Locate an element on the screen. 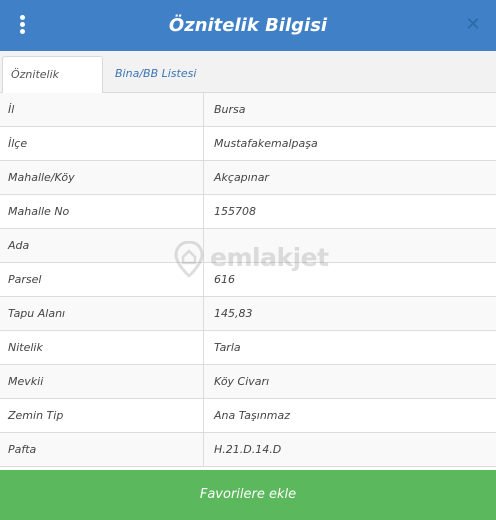 Image resolution: width=496 pixels, height=520 pixels. table-row: Ada is located at coordinates (248, 246).